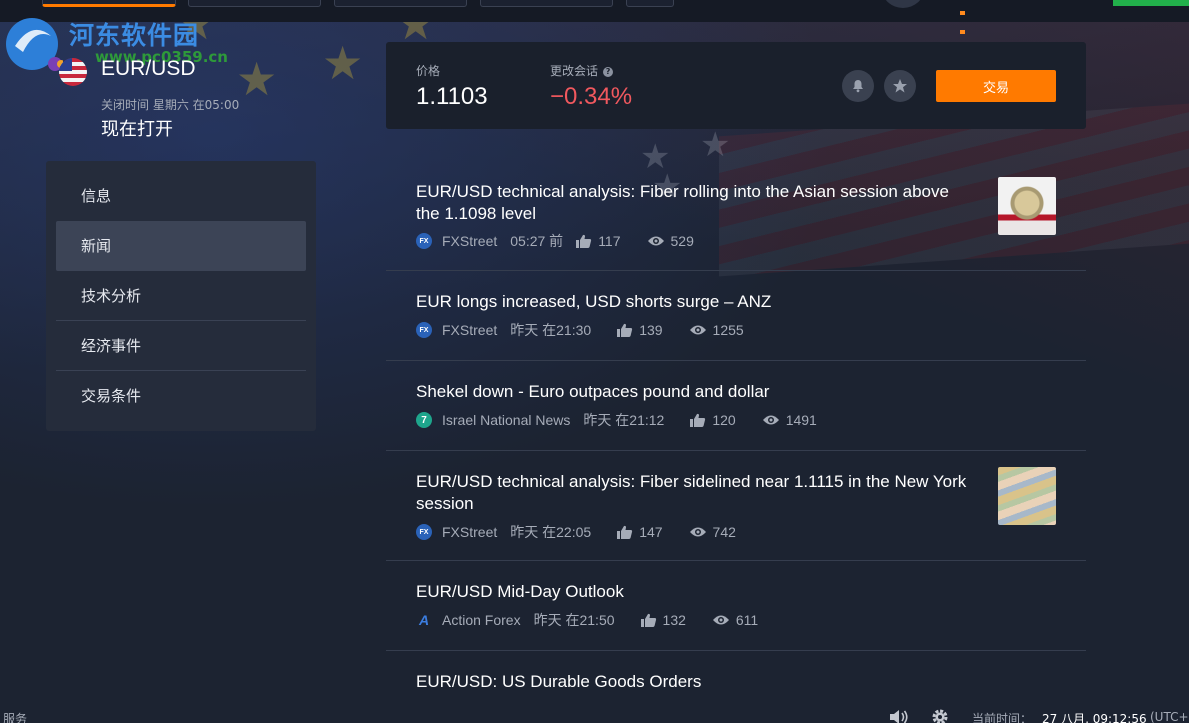 The image size is (1189, 723). I want to click on bell-icon, so click(858, 86).